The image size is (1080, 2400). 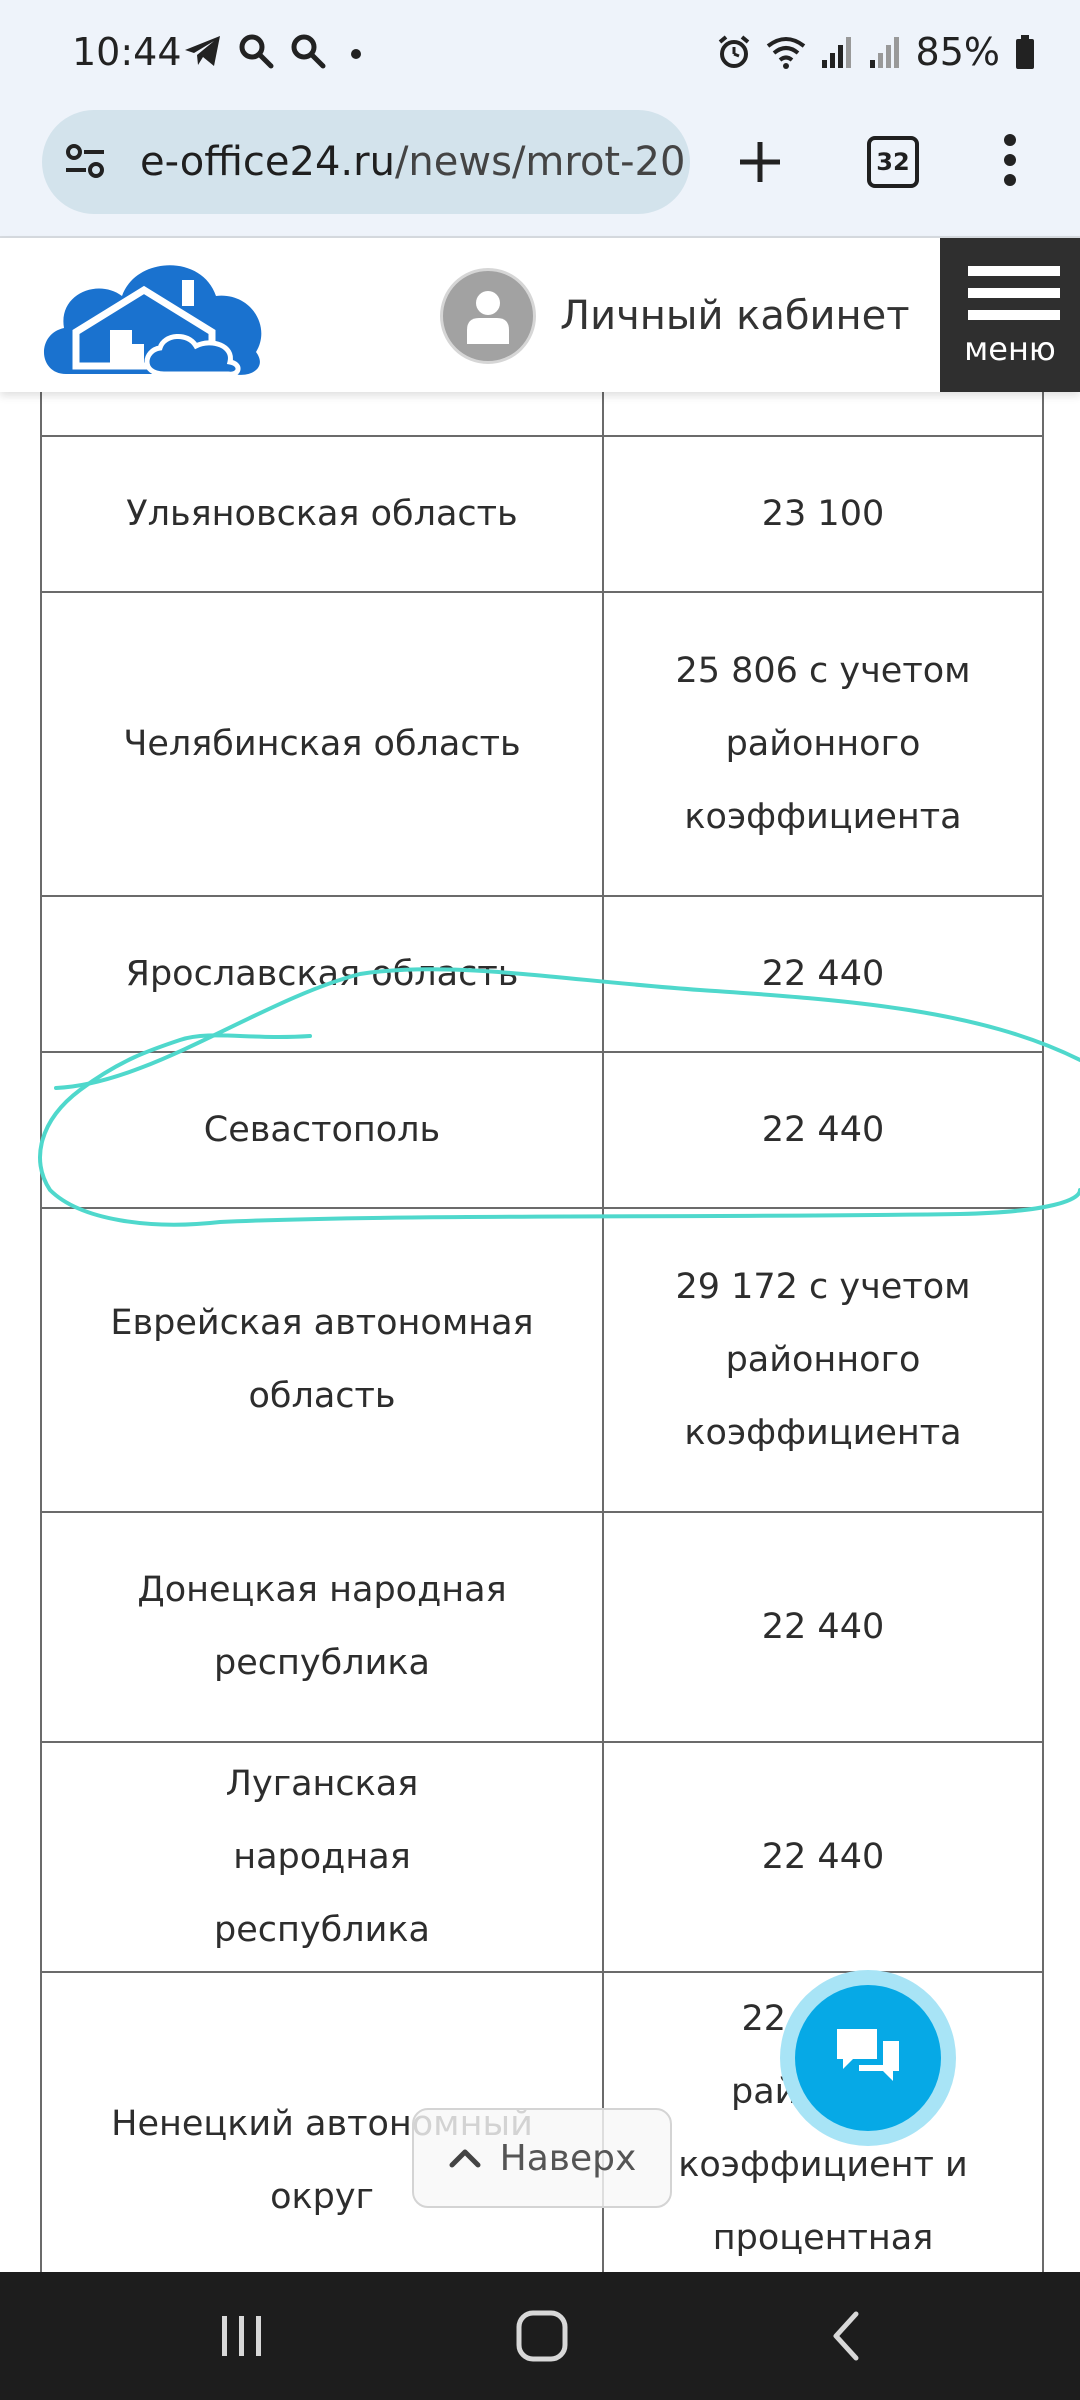 I want to click on telegram-icon, so click(x=202, y=51).